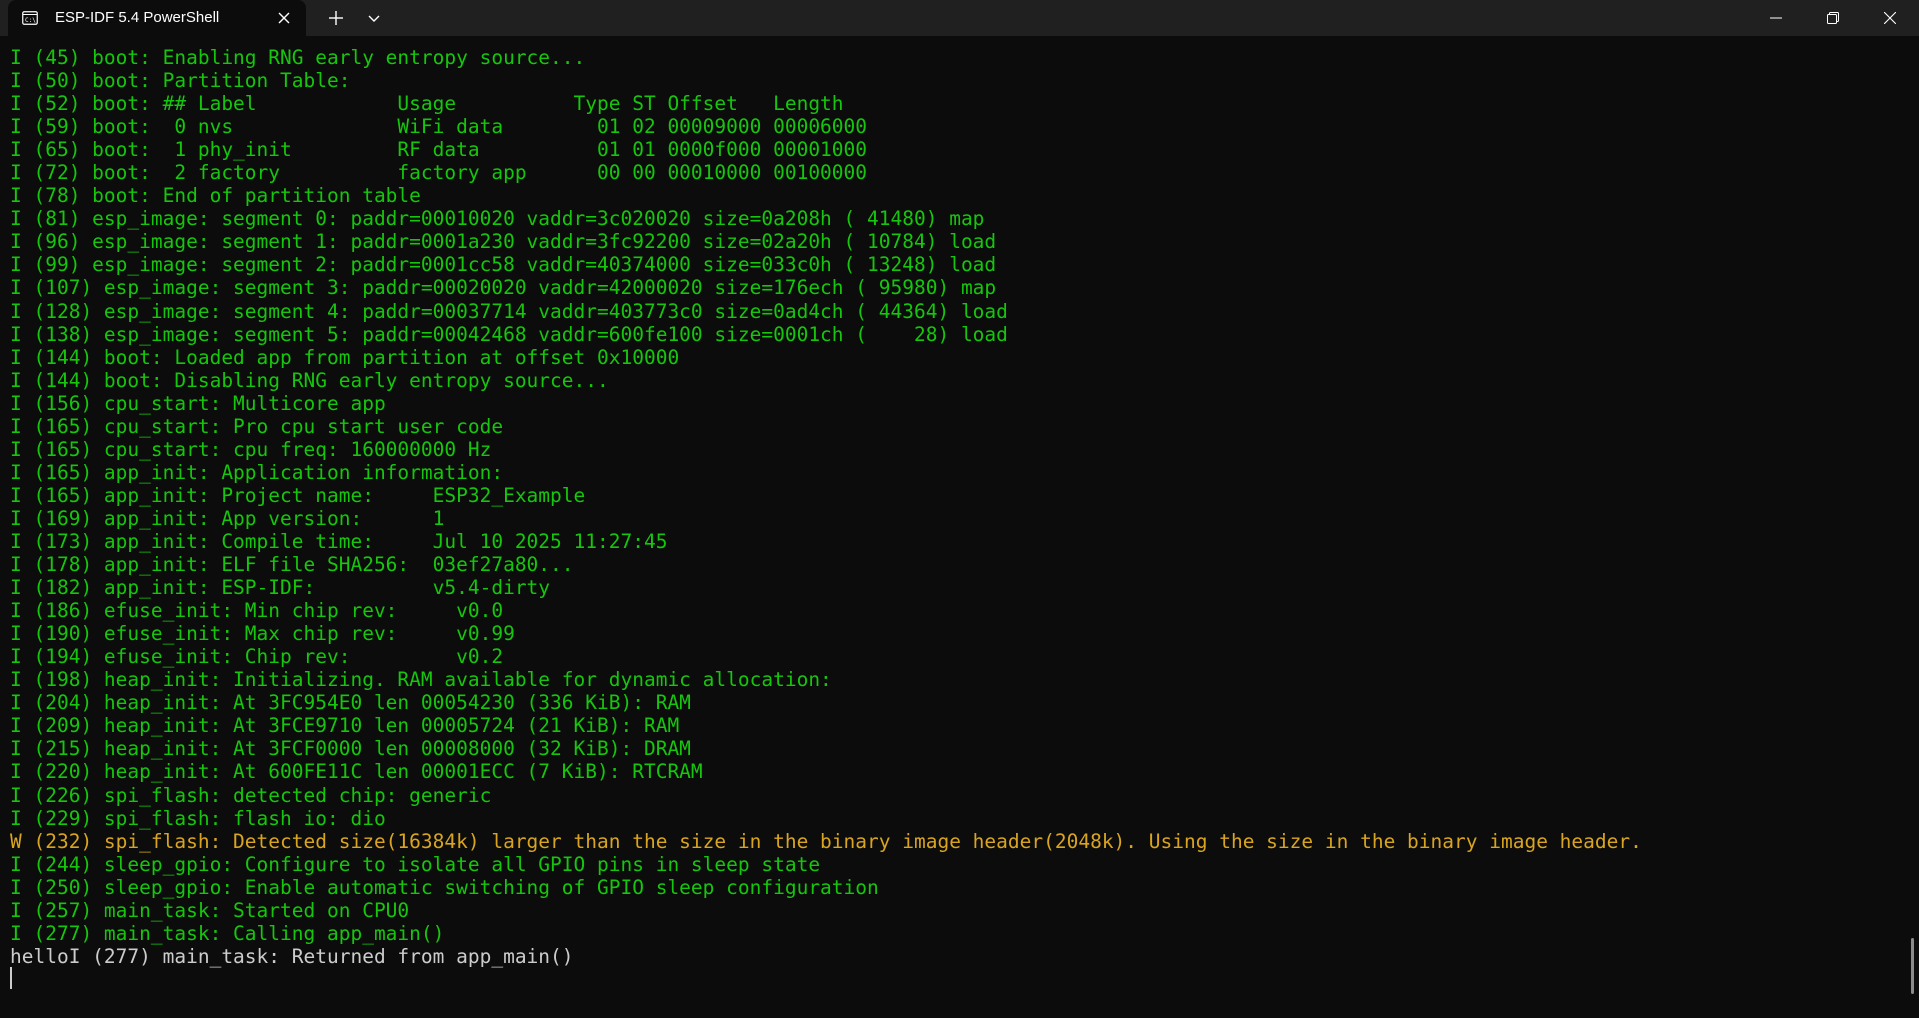  I want to click on text-cursor, so click(11, 978).